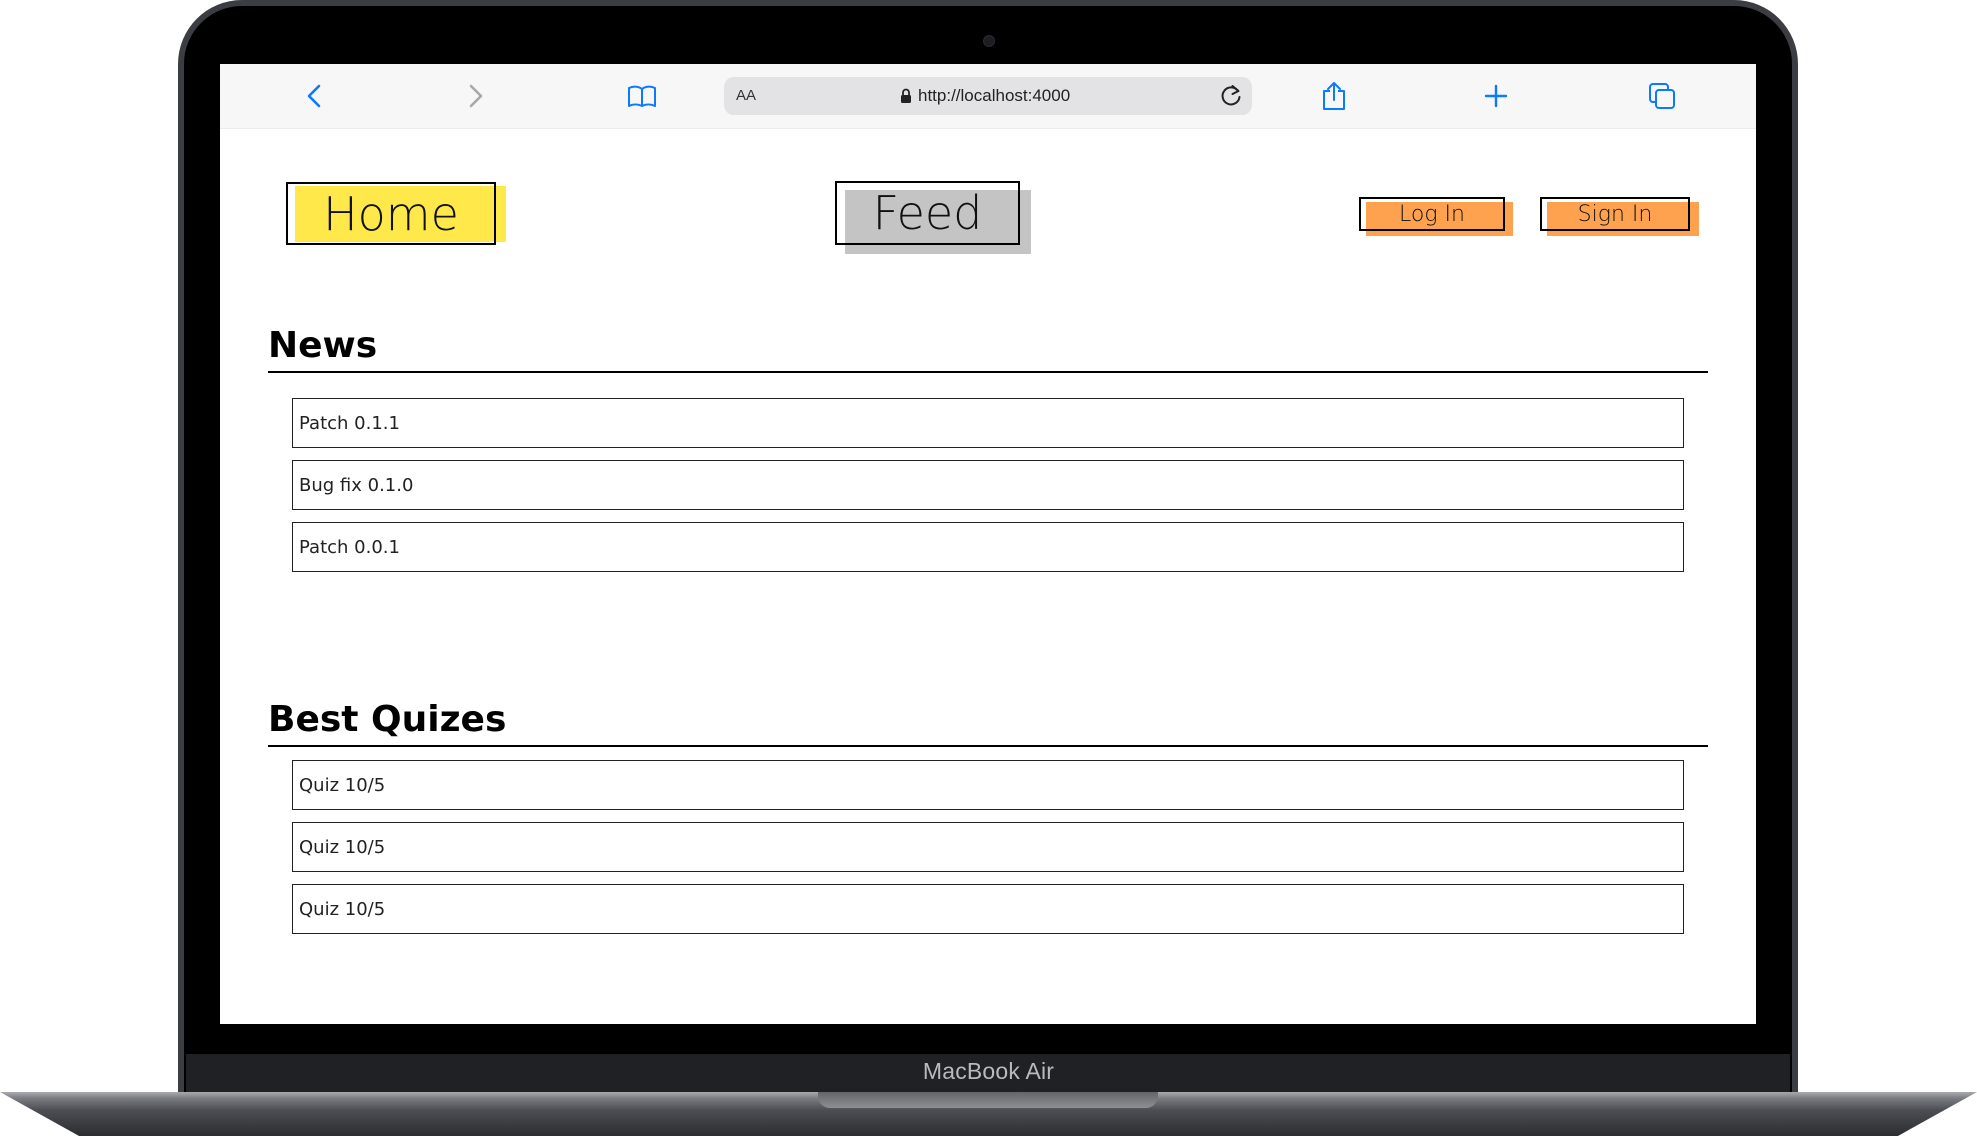  Describe the element at coordinates (1231, 98) in the screenshot. I see `reload-icon` at that location.